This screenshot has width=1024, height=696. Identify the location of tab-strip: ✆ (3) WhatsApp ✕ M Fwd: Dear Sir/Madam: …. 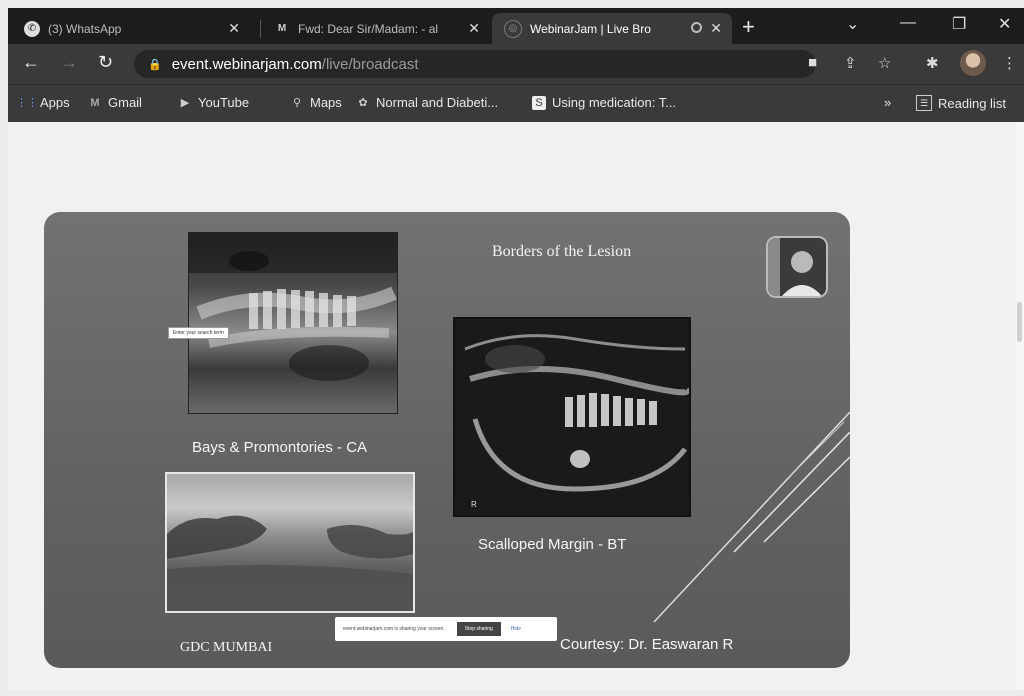
(516, 26).